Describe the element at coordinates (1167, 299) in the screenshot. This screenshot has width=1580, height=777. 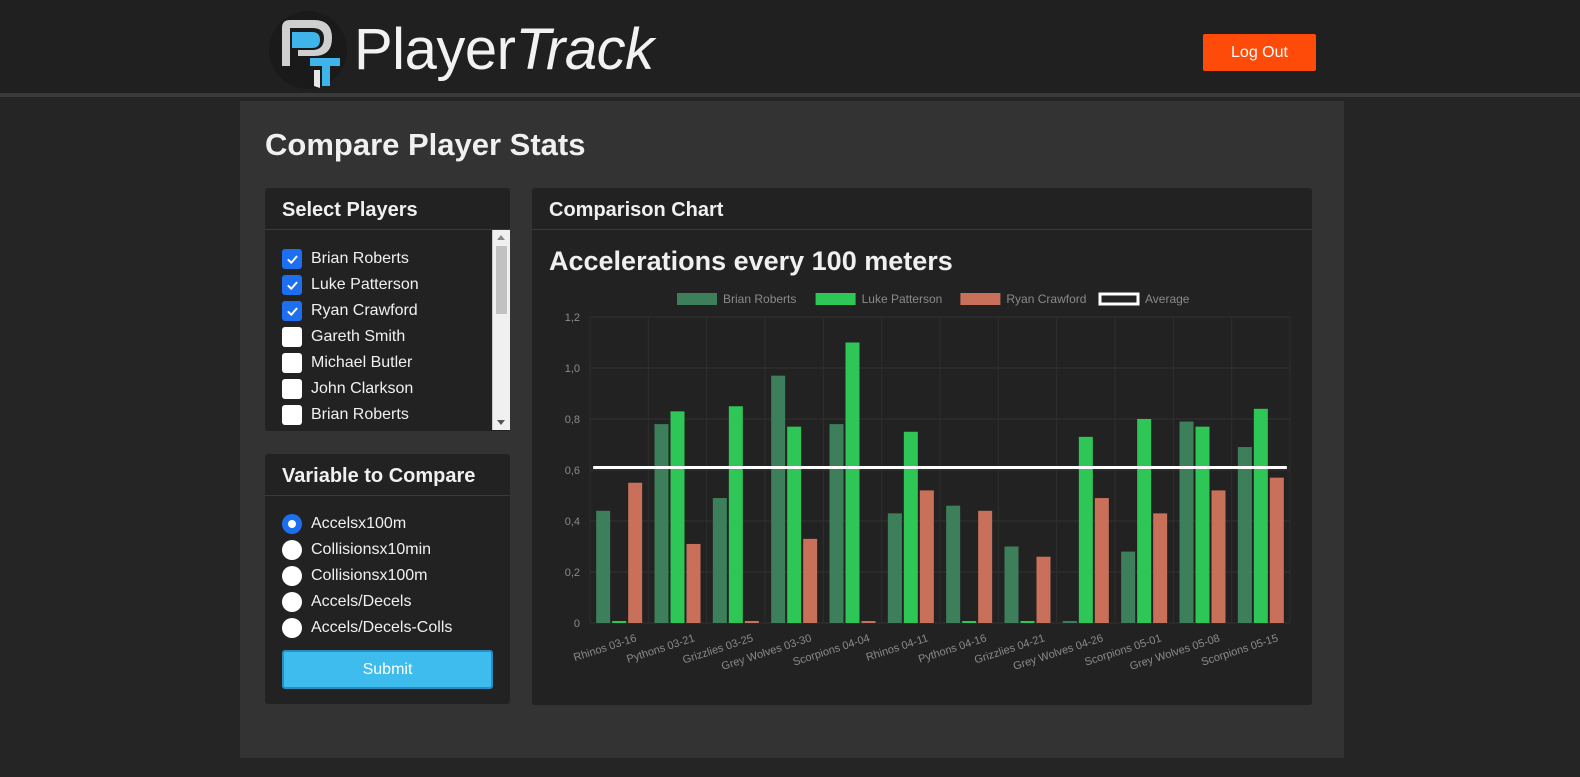
I see `legend-label: Average` at that location.